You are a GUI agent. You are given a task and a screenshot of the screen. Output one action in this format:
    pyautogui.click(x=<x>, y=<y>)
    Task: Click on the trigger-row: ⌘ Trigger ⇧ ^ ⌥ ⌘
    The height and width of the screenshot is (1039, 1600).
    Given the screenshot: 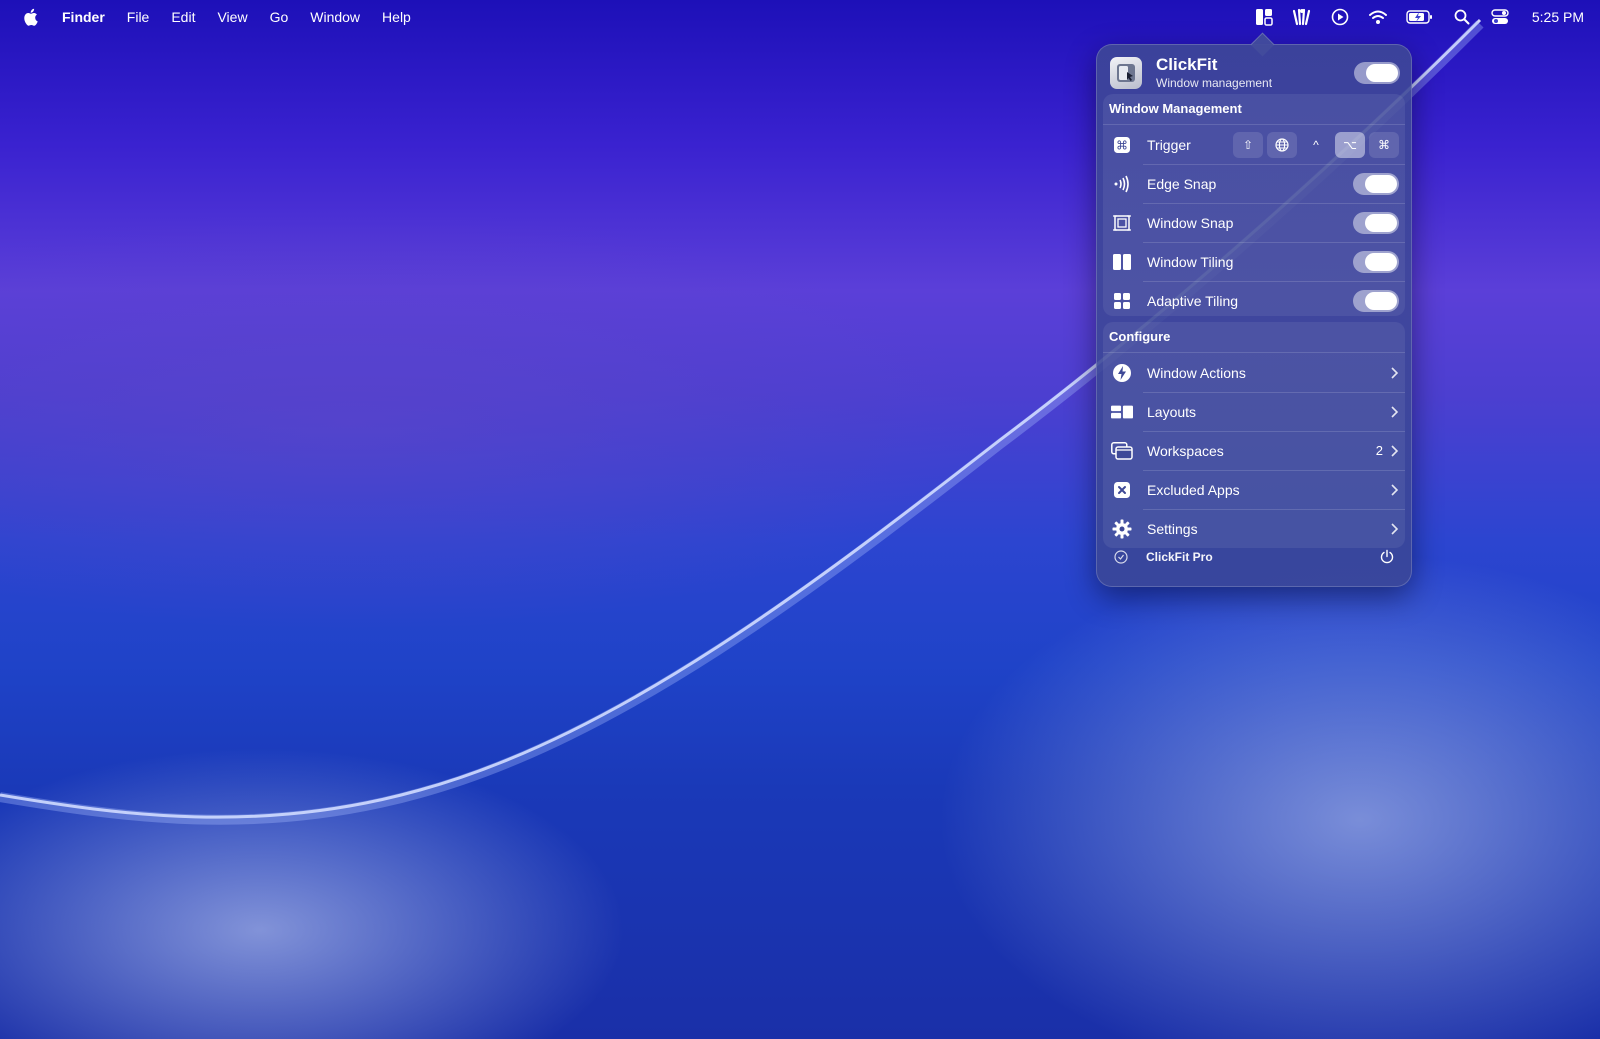 What is the action you would take?
    pyautogui.click(x=1254, y=144)
    